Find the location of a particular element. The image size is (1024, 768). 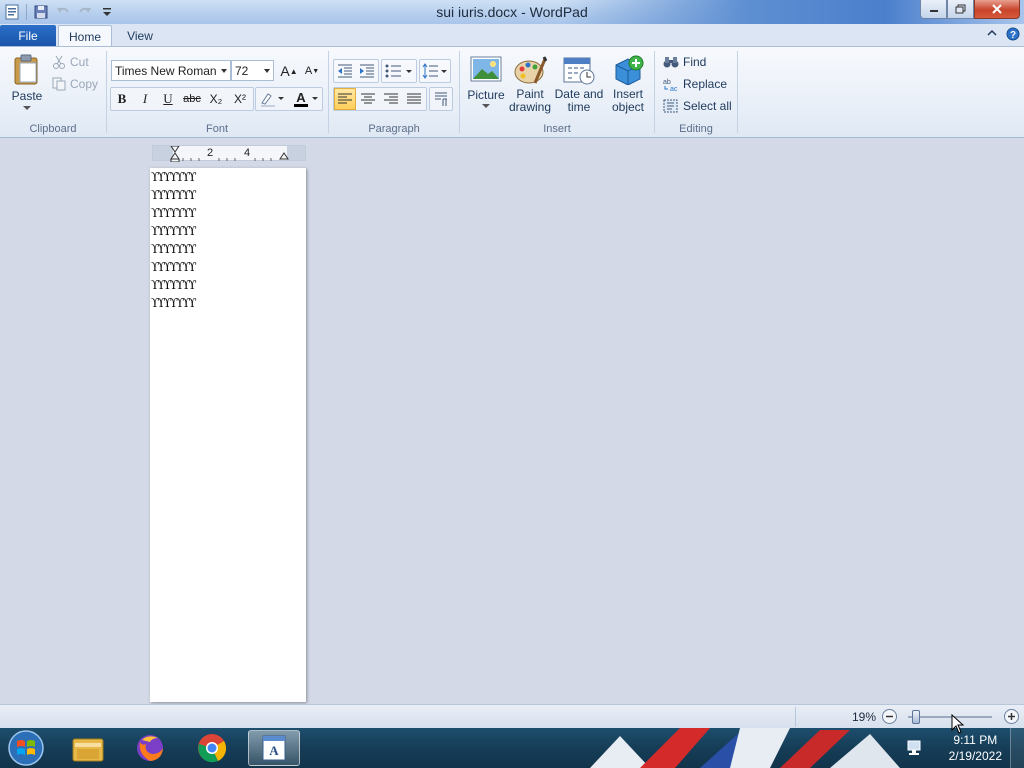

insert-object-button: Insert object is located at coordinates (628, 84).